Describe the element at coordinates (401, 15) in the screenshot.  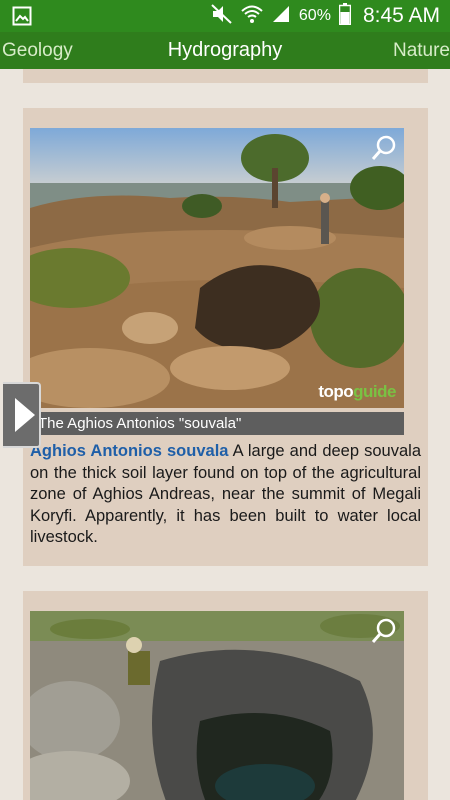
I see `clock: 8:45 AM` at that location.